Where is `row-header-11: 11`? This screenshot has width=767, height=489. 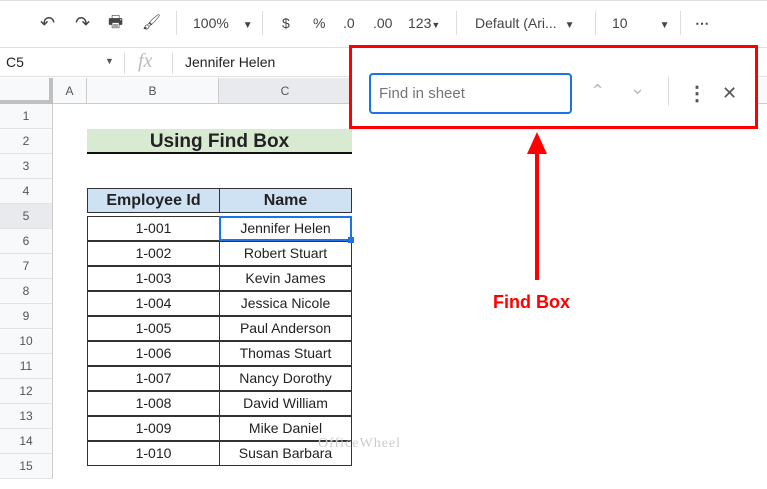
row-header-11: 11 is located at coordinates (26, 366).